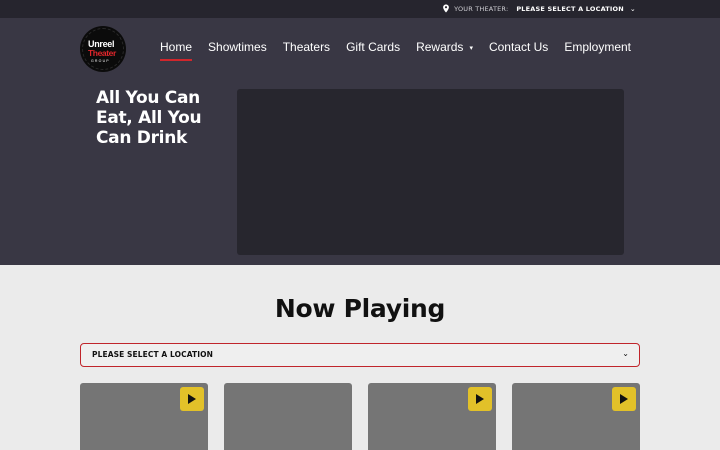 This screenshot has width=720, height=450. I want to click on top-bar: YOUR THEATER: PLEASE SELECT A LOCATION ⌄, so click(360, 9).